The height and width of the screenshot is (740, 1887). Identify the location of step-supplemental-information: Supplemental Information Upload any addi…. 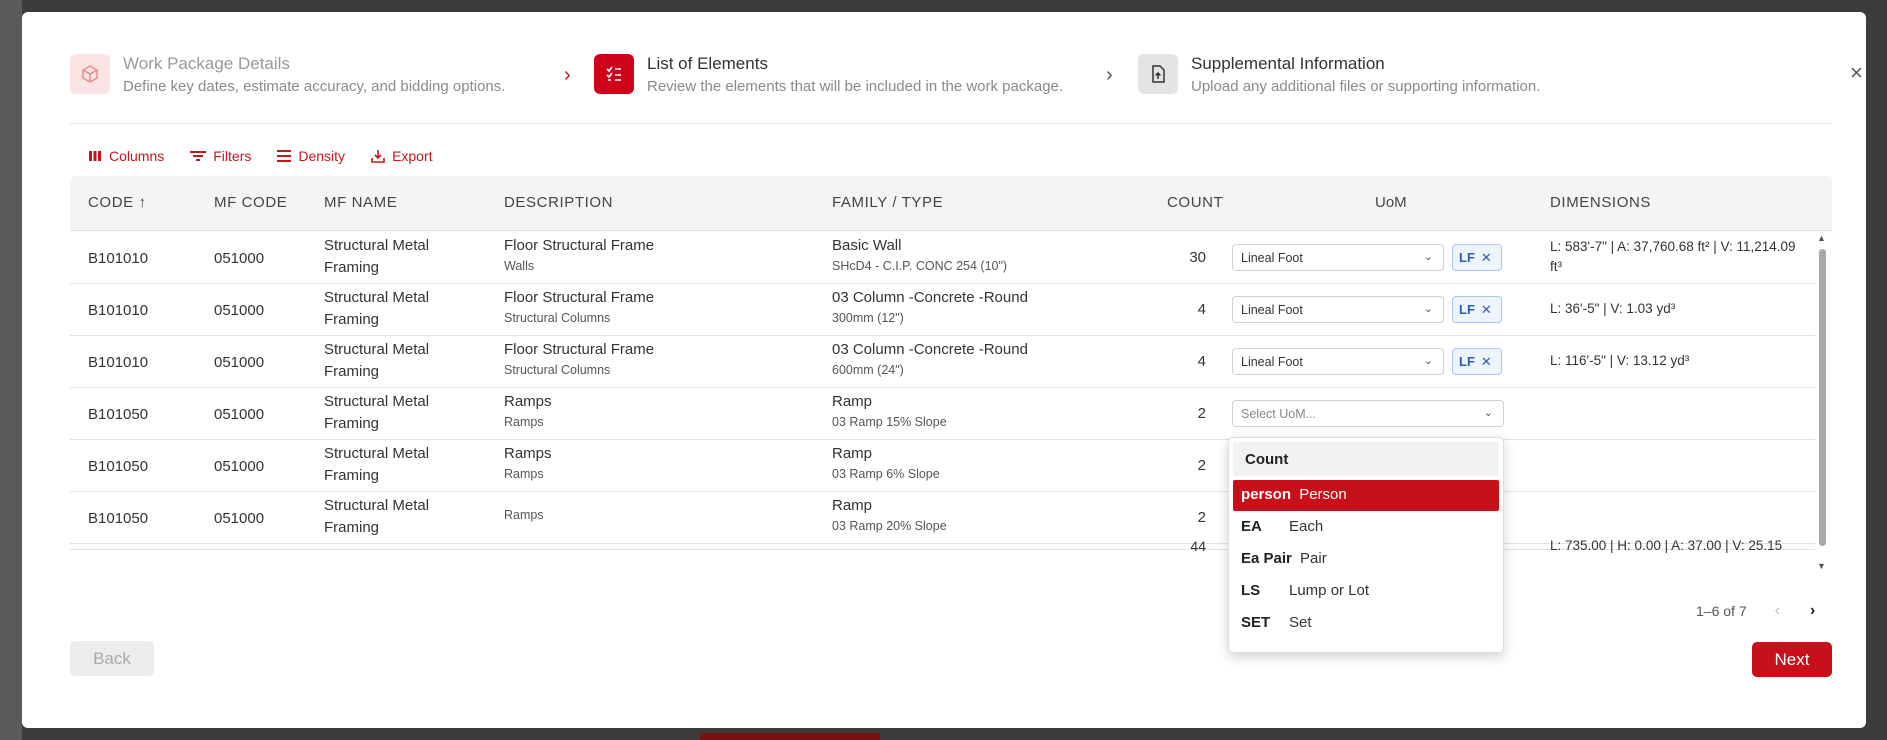
(1339, 75).